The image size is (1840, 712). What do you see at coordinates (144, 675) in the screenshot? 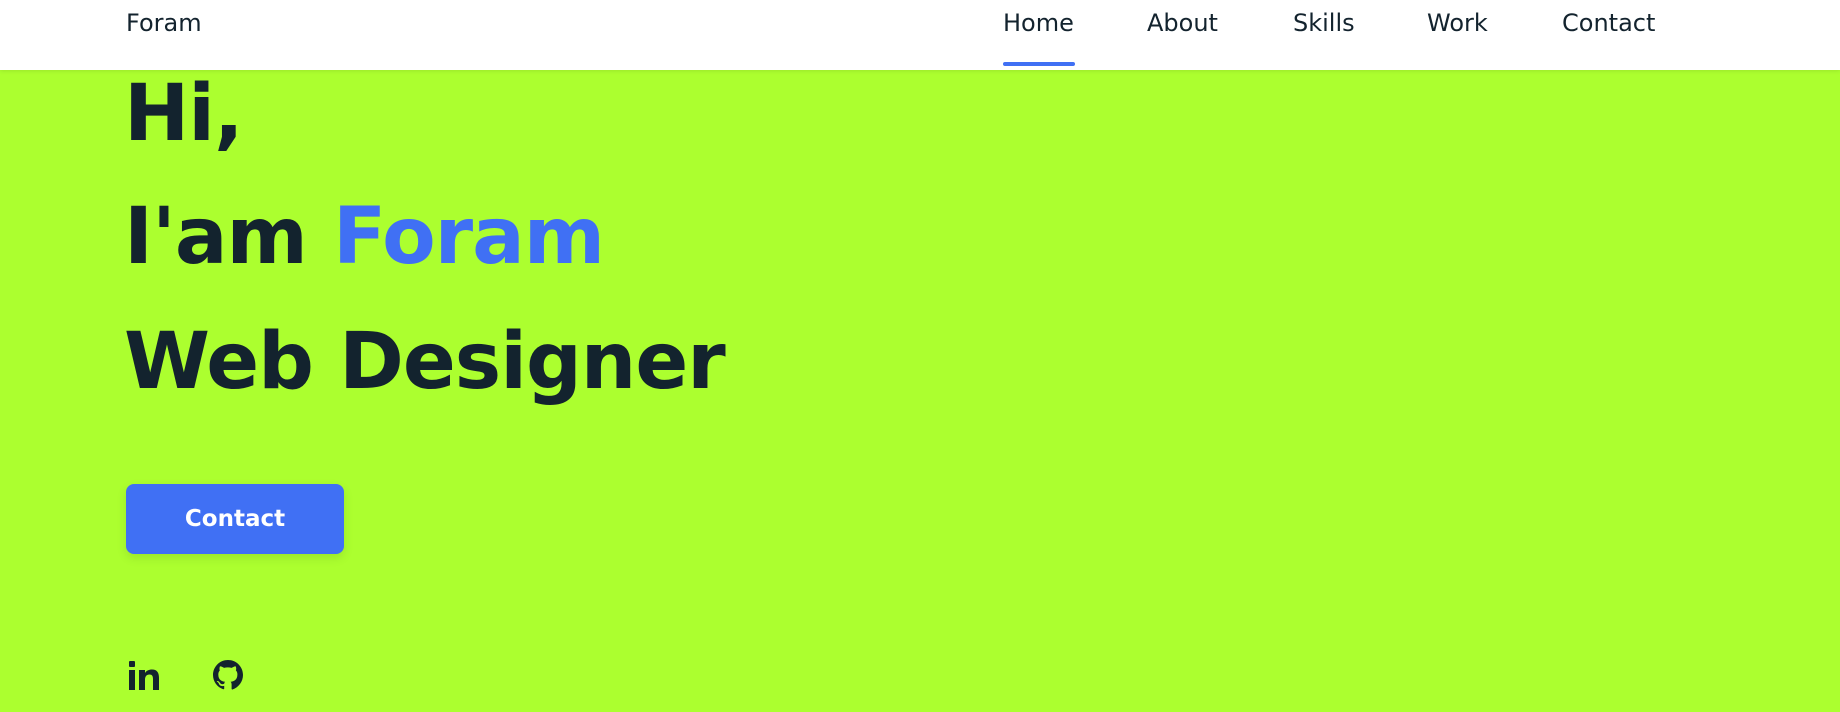
I see `linkedin-icon` at bounding box center [144, 675].